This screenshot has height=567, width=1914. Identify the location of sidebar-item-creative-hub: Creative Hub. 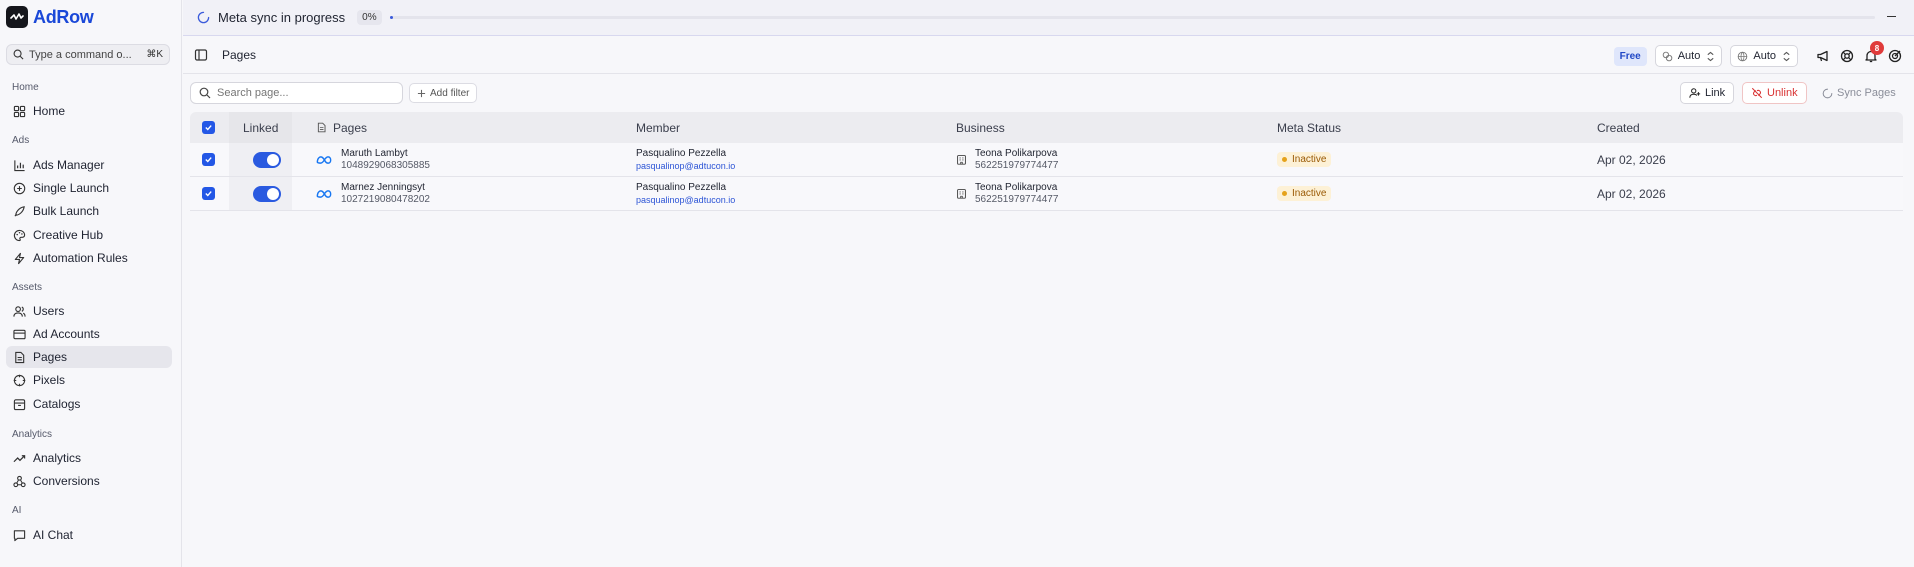
(89, 235).